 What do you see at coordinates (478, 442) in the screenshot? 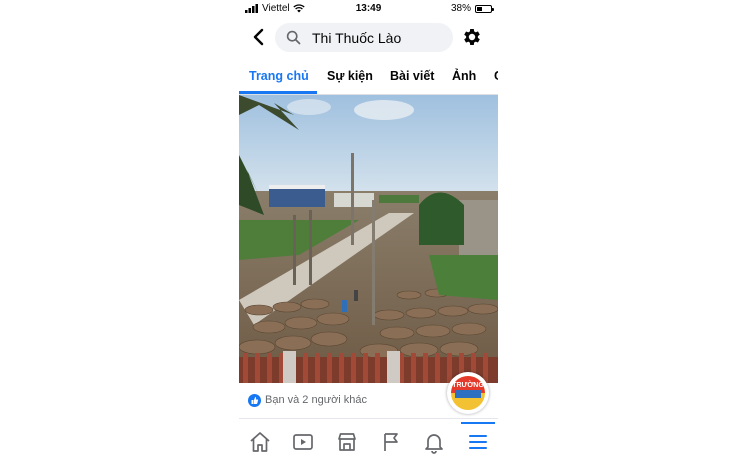
I see `menu-icon` at bounding box center [478, 442].